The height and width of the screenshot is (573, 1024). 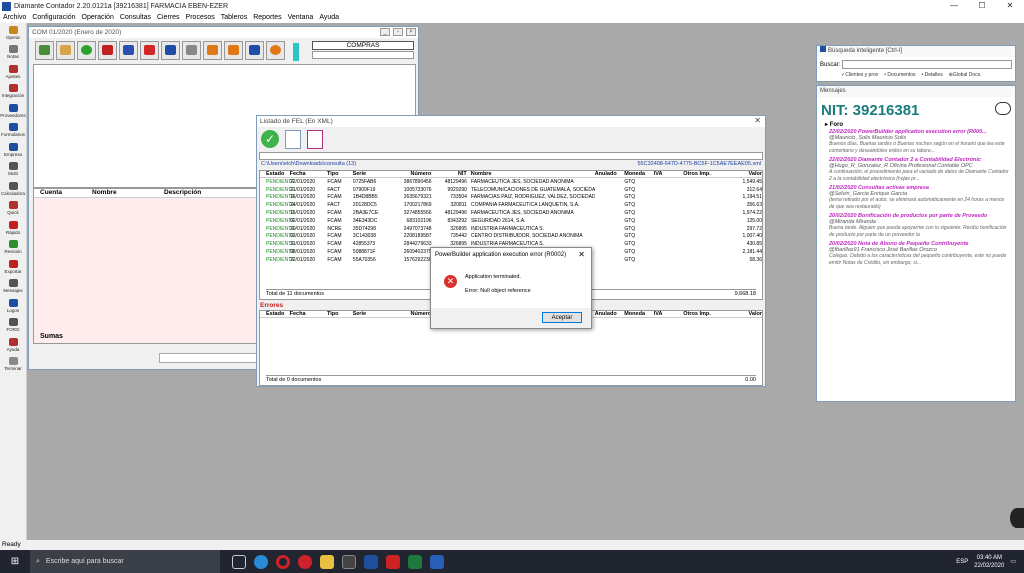 What do you see at coordinates (170, 50) in the screenshot?
I see `grid-delete-button` at bounding box center [170, 50].